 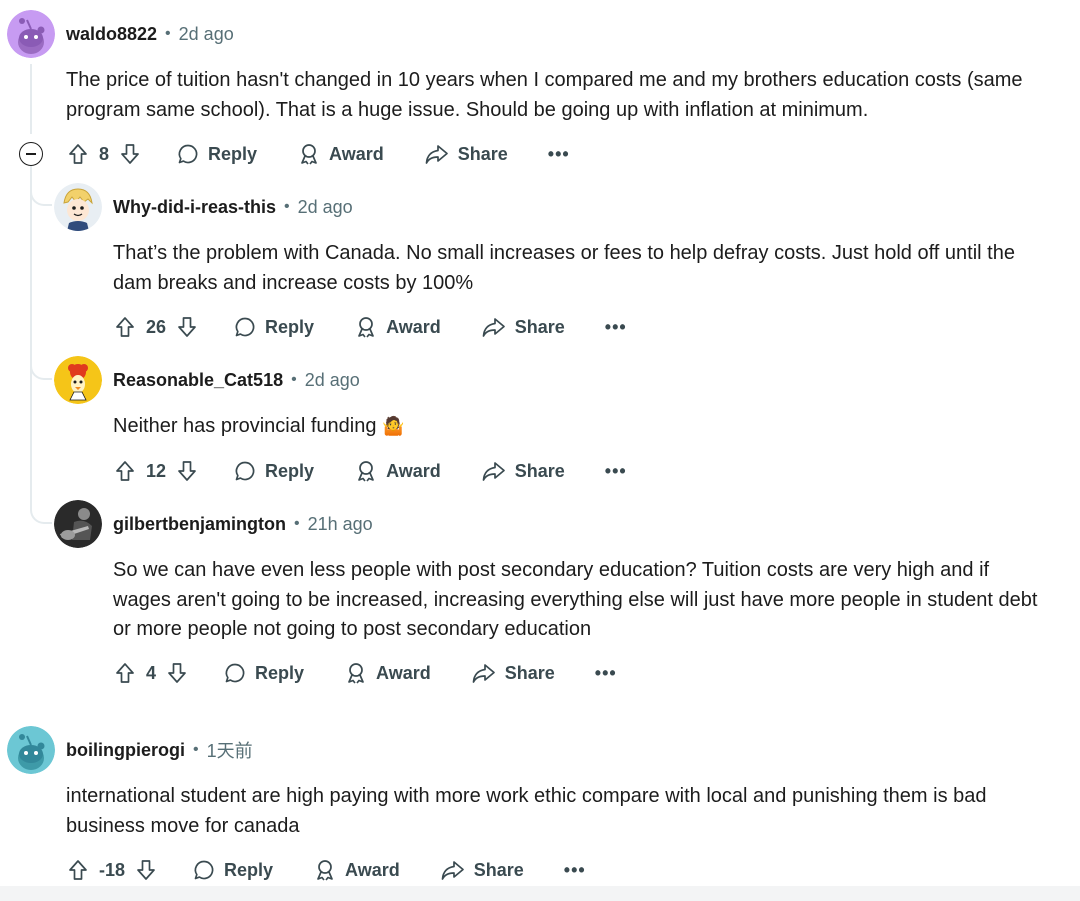 I want to click on comment-meta: gilbertbenjamington • 21h ago, so click(x=243, y=524).